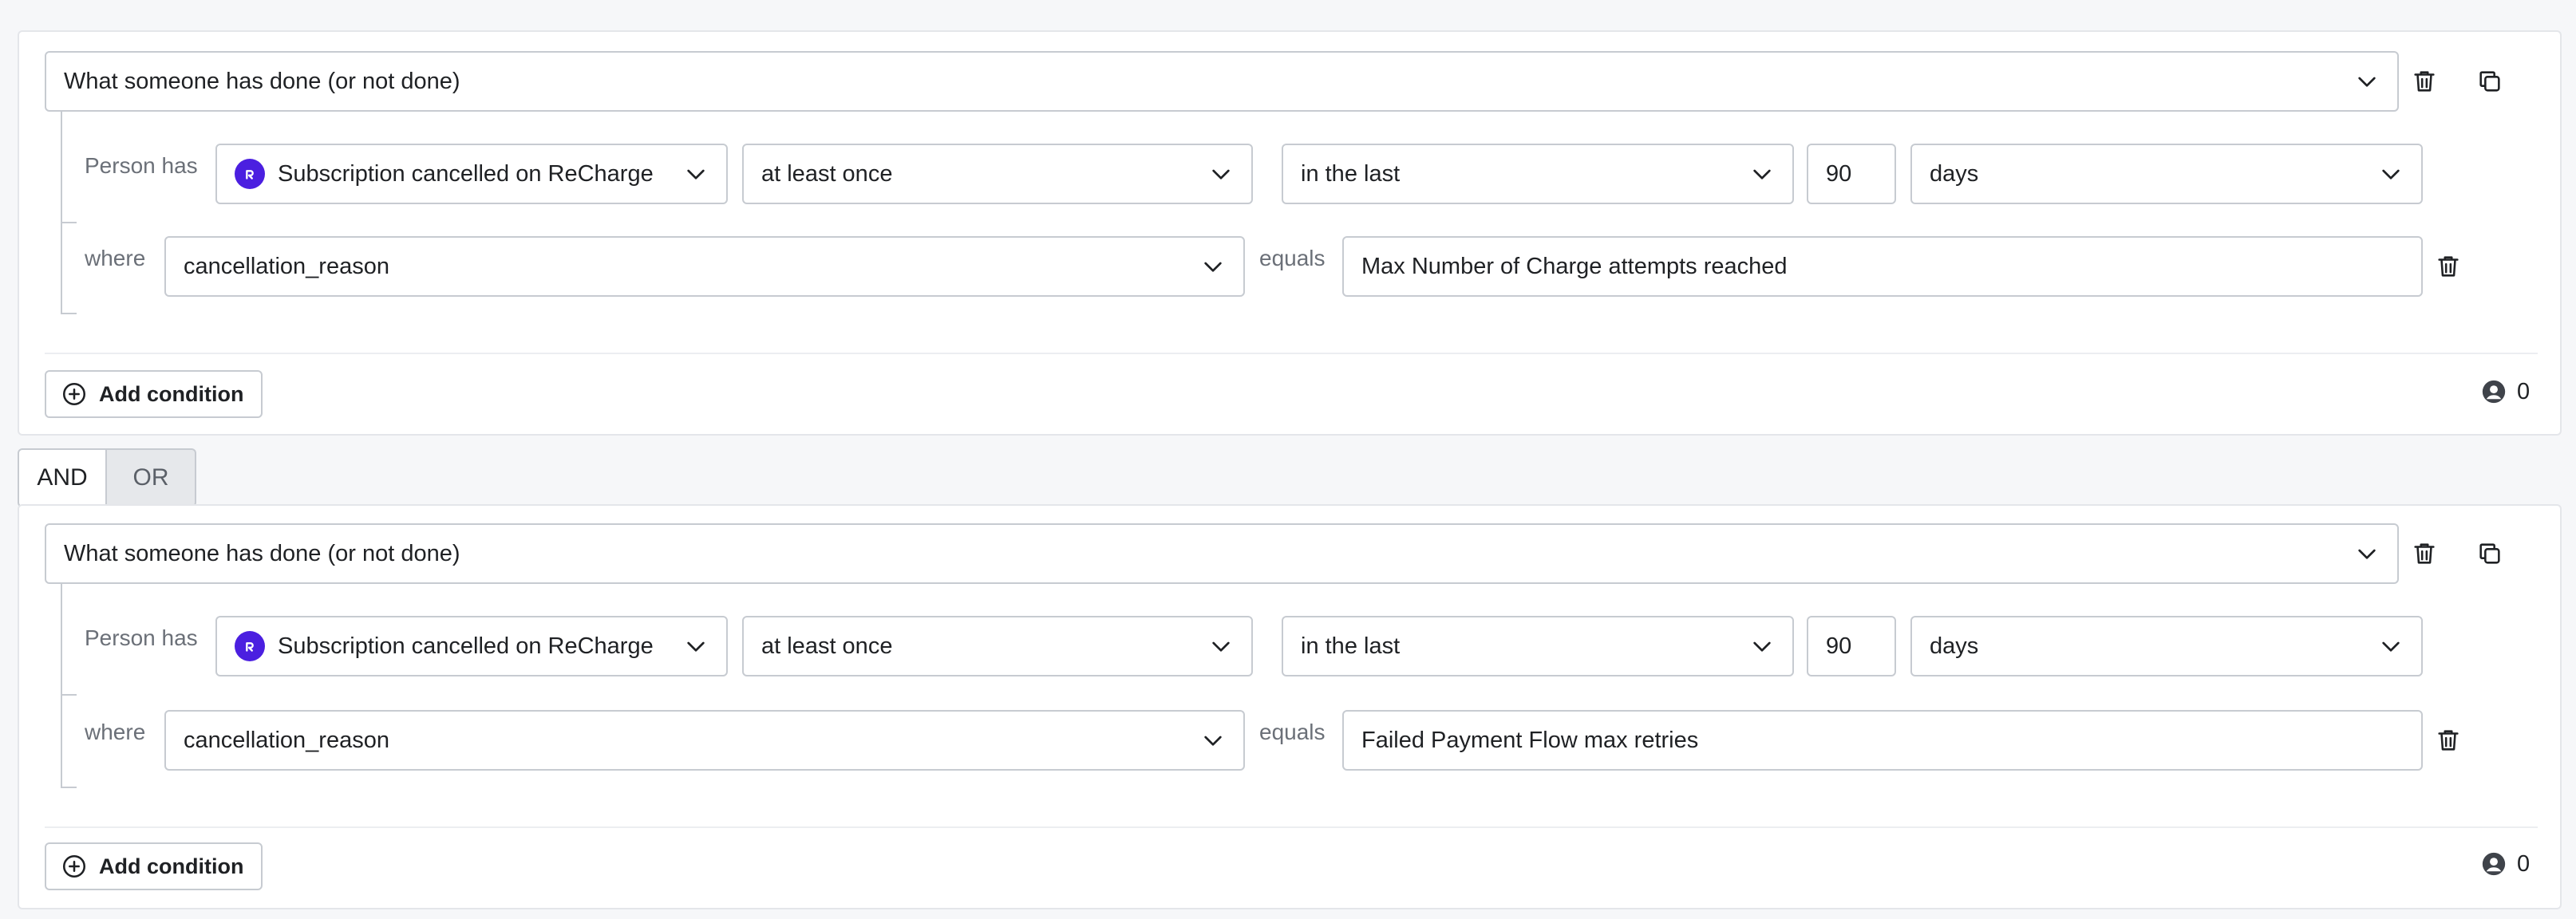 Image resolution: width=2576 pixels, height=919 pixels. I want to click on and-button: AND, so click(62, 477).